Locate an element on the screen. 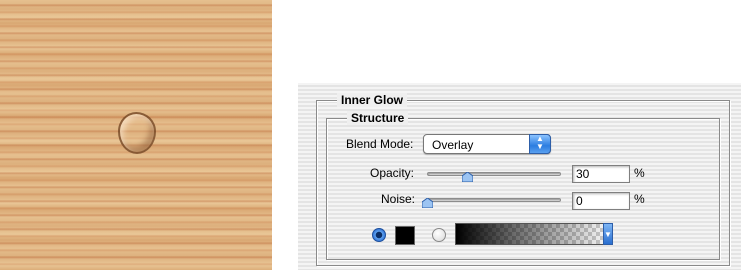 This screenshot has height=270, width=741. noise-slider-thumb is located at coordinates (427, 203).